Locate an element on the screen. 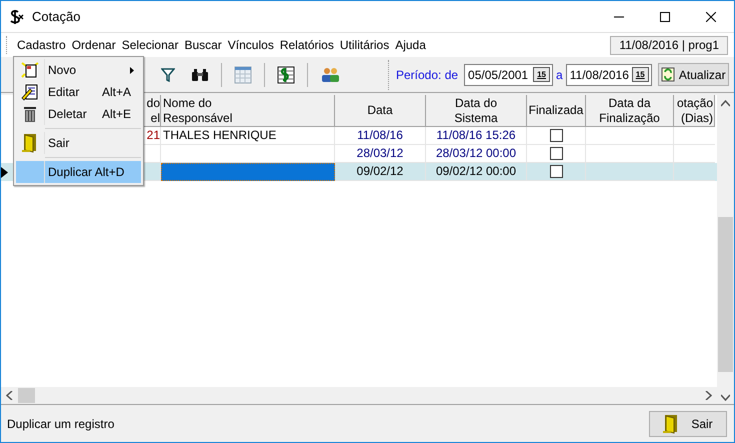  new-document-icon is located at coordinates (30, 70).